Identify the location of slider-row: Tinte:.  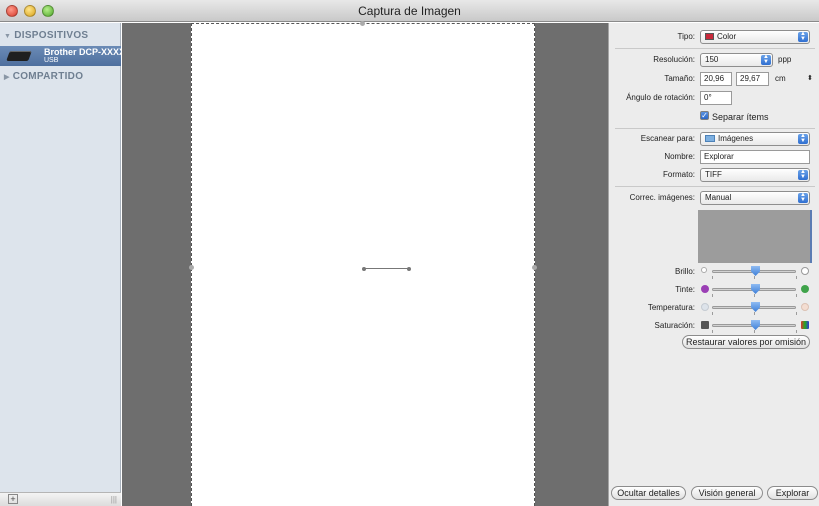
(714, 290).